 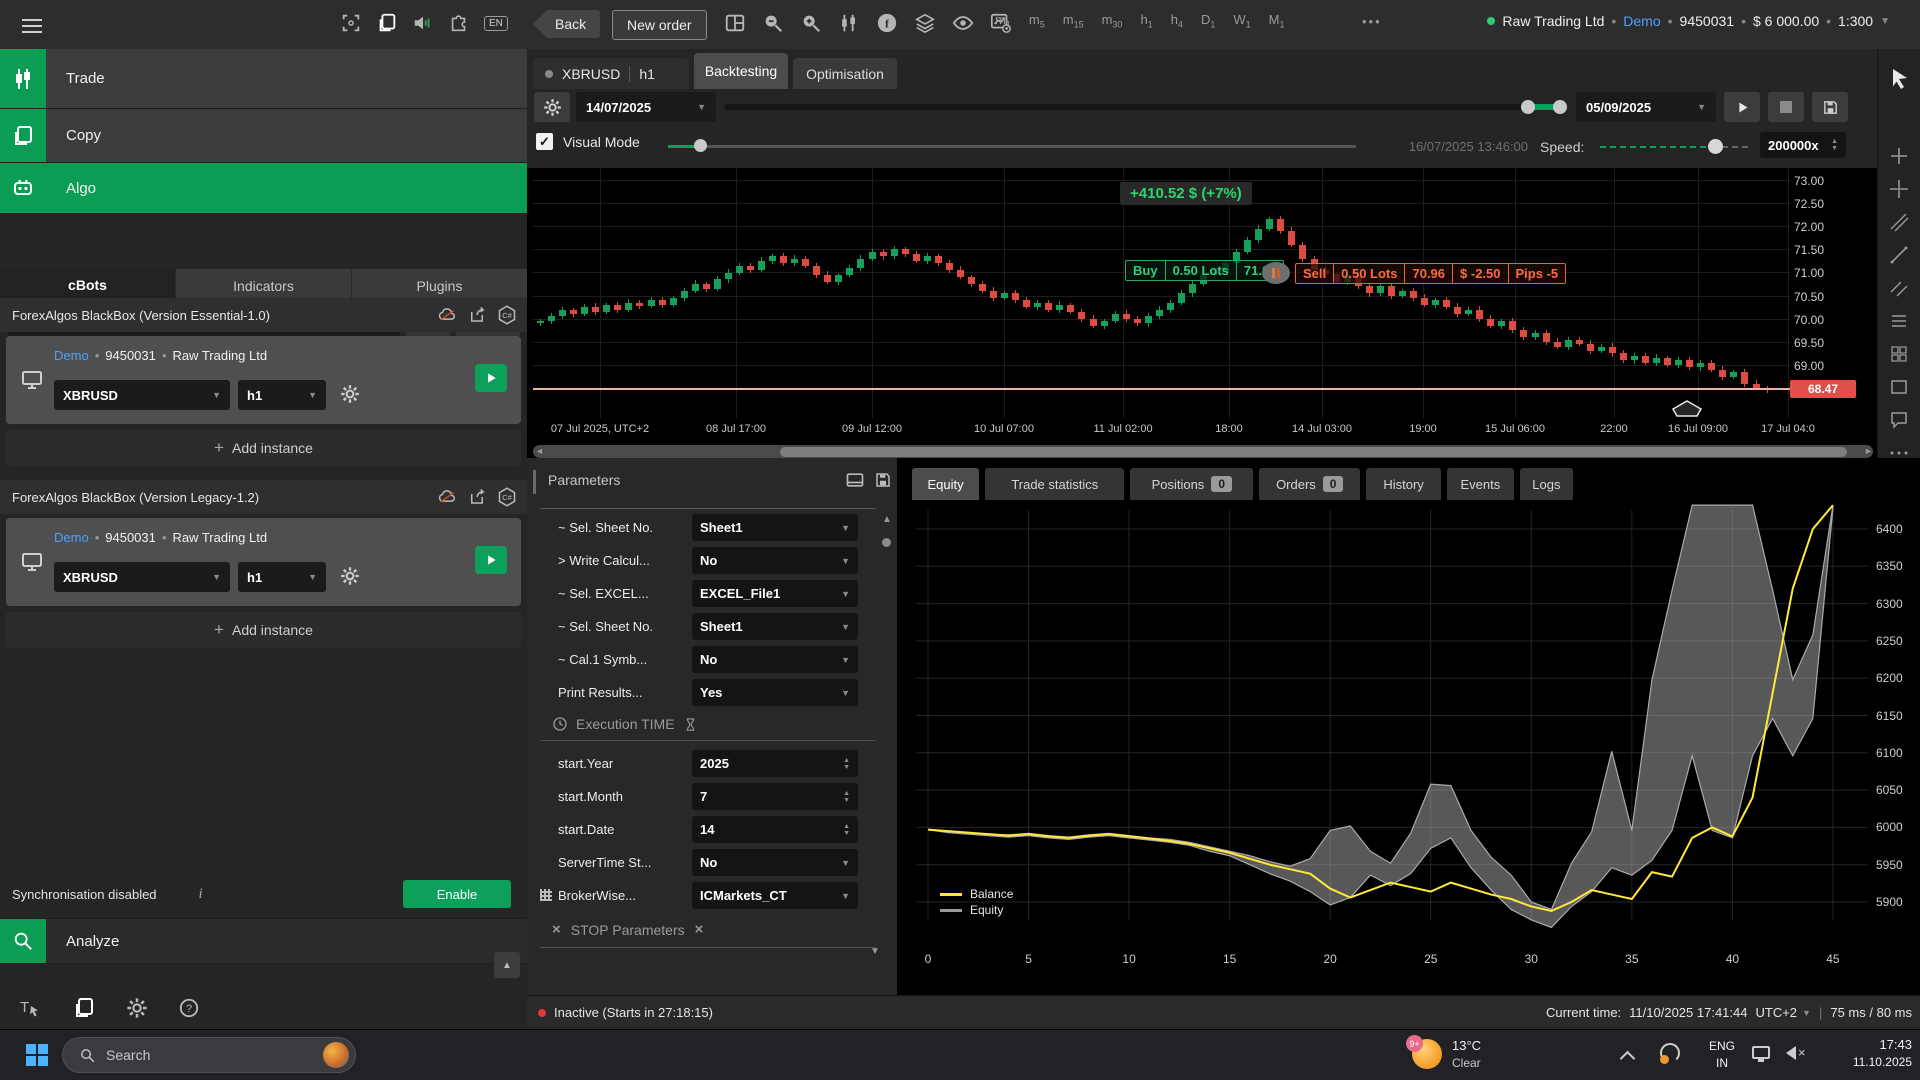 What do you see at coordinates (1870, 1044) in the screenshot?
I see `clock-time: 17:43` at bounding box center [1870, 1044].